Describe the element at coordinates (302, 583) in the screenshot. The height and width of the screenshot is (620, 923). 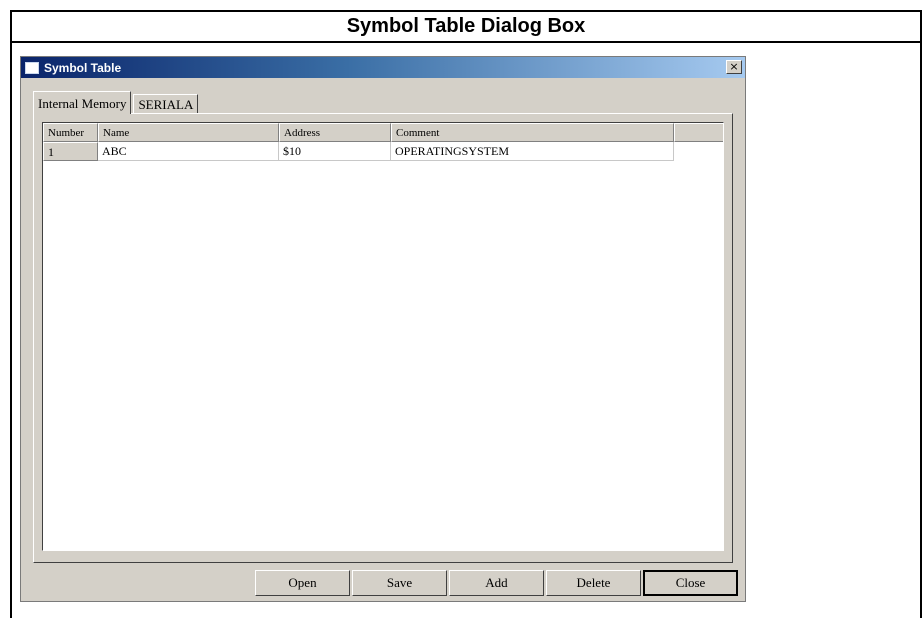
I see `open-button: Open` at that location.